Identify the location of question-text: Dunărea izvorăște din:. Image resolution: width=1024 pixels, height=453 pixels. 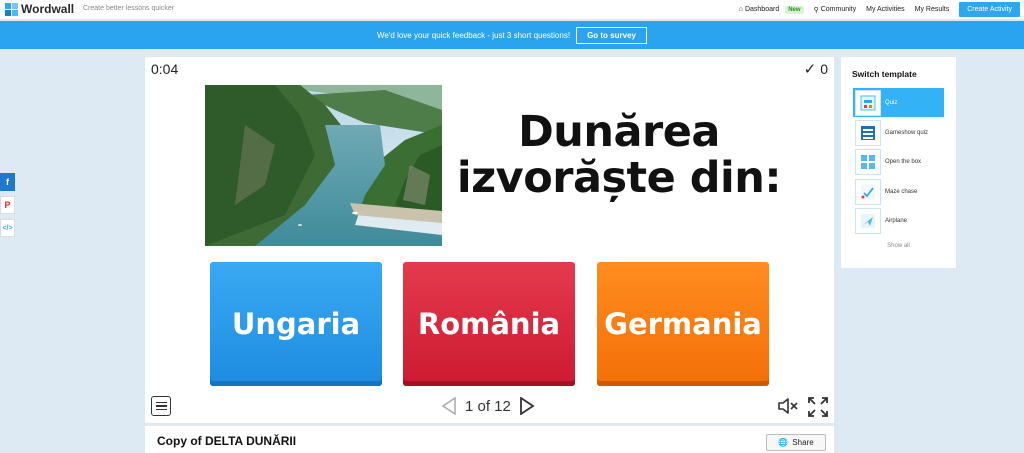
(619, 155).